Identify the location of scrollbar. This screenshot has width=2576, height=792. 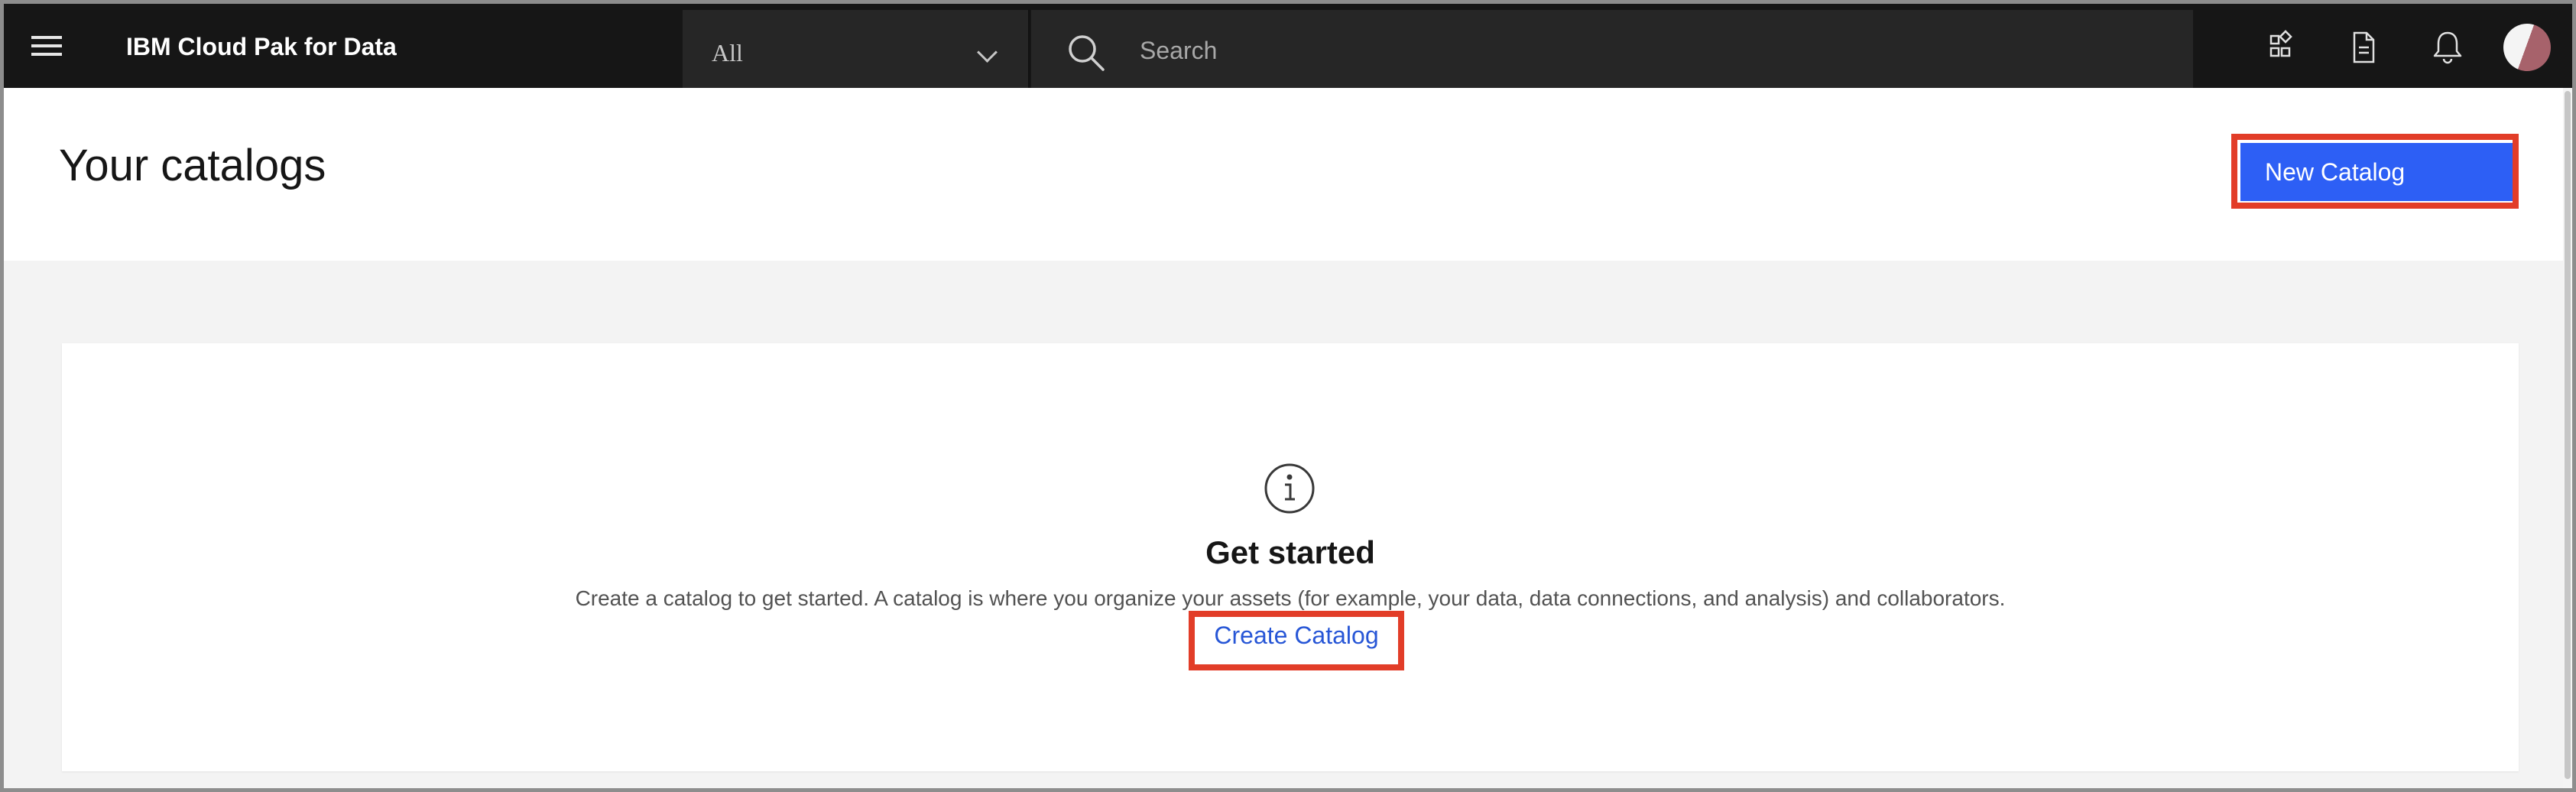
(2567, 438).